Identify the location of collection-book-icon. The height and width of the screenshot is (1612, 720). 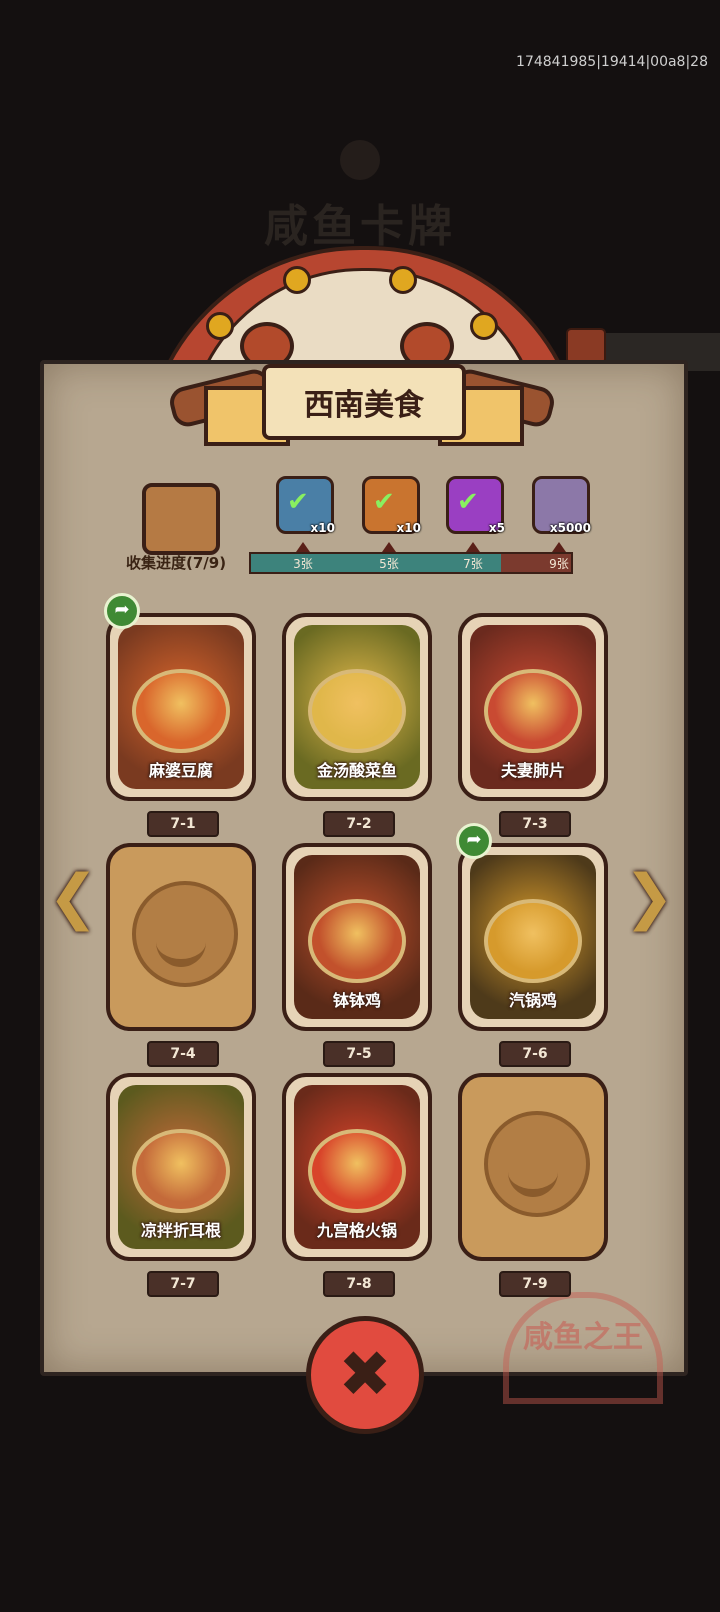
(181, 519).